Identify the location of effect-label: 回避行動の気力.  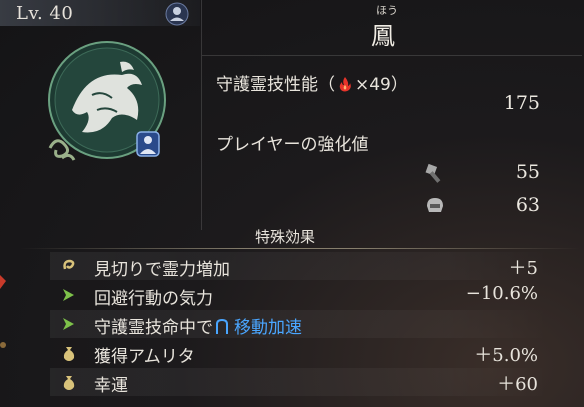
(153, 299).